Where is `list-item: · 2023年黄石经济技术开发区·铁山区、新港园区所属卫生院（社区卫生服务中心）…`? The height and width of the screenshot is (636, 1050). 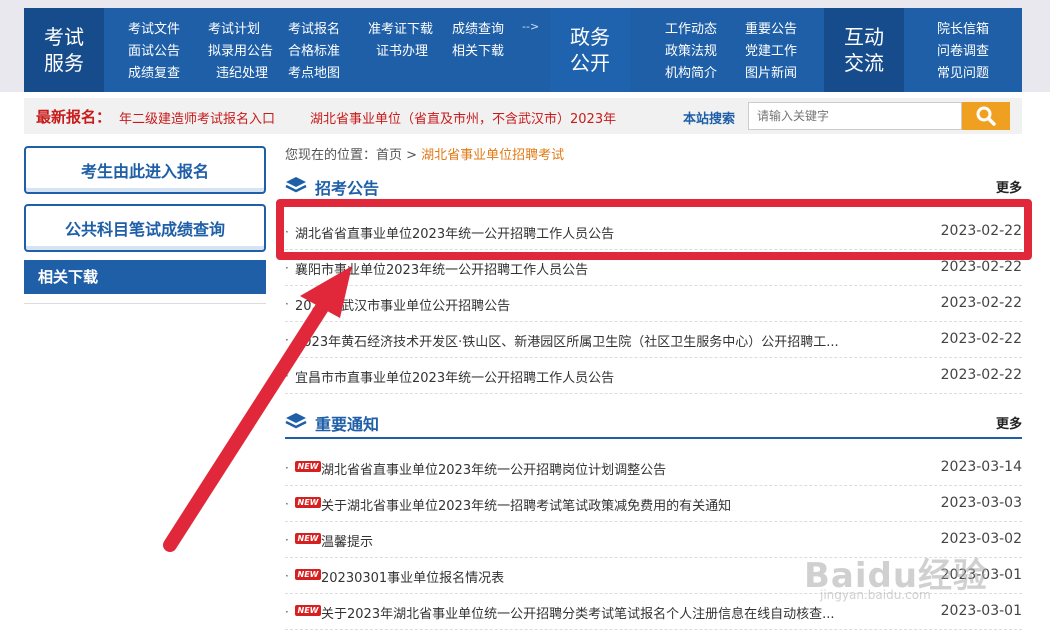 list-item: · 2023年黄石经济技术开发区·铁山区、新港园区所属卫生院（社区卫生服务中心）… is located at coordinates (653, 340).